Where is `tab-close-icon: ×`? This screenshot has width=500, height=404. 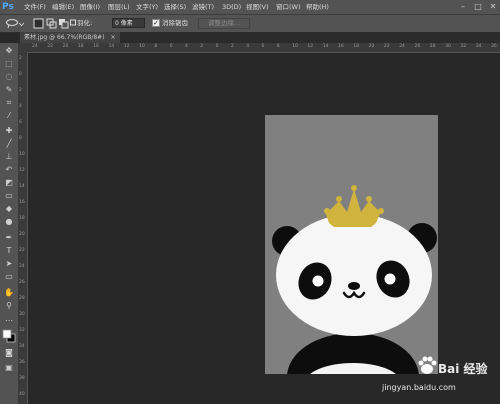 tab-close-icon: × is located at coordinates (112, 37).